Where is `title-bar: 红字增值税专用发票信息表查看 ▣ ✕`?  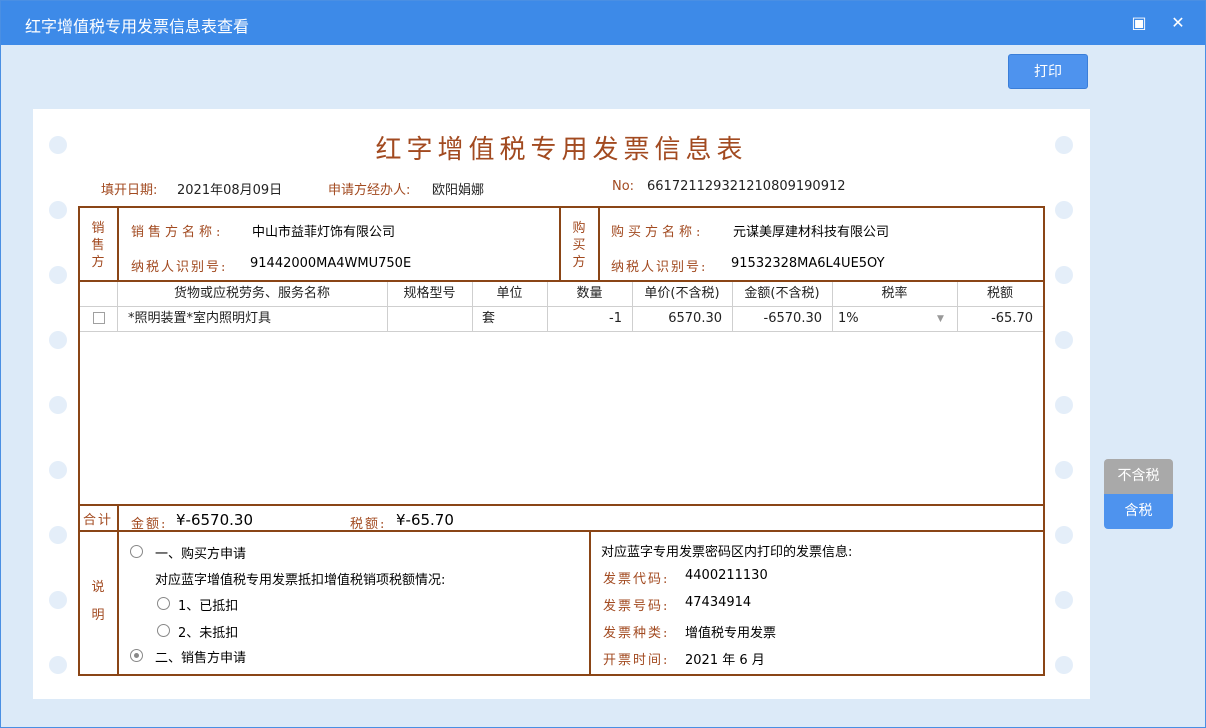 title-bar: 红字增值税专用发票信息表查看 ▣ ✕ is located at coordinates (603, 23).